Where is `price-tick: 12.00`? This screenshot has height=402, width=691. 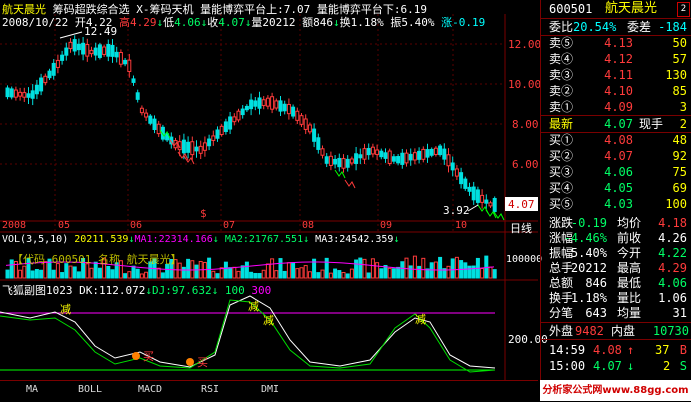
price-tick: 12.00 is located at coordinates (525, 44).